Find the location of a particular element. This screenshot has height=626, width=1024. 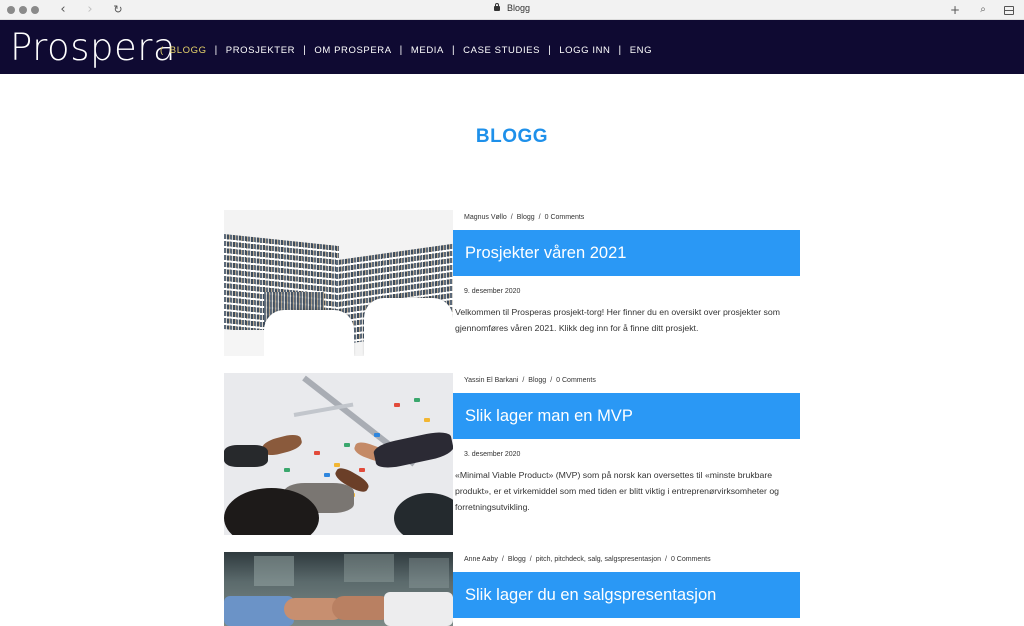

address-bar: Blogg is located at coordinates (512, 8).